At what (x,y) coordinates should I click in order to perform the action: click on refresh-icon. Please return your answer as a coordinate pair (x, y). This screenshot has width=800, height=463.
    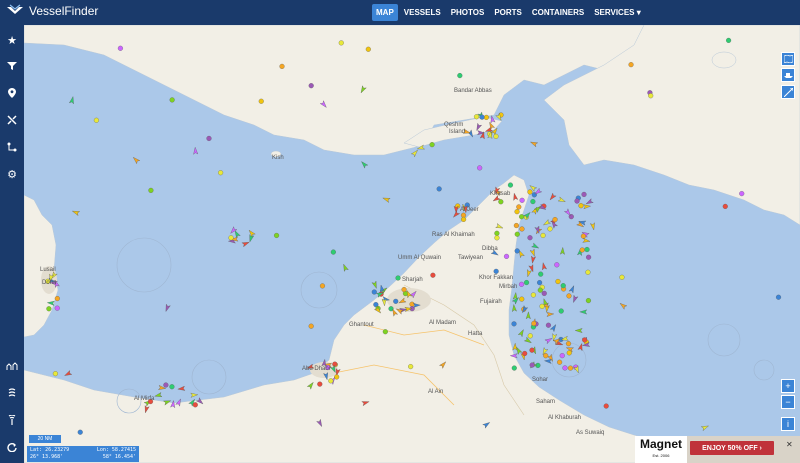
    Looking at the image, I should click on (12, 447).